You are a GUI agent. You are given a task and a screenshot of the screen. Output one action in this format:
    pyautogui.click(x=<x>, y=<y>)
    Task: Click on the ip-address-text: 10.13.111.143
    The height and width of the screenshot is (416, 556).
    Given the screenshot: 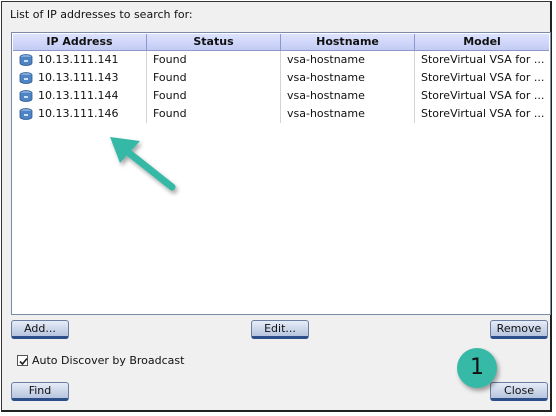 What is the action you would take?
    pyautogui.click(x=78, y=77)
    